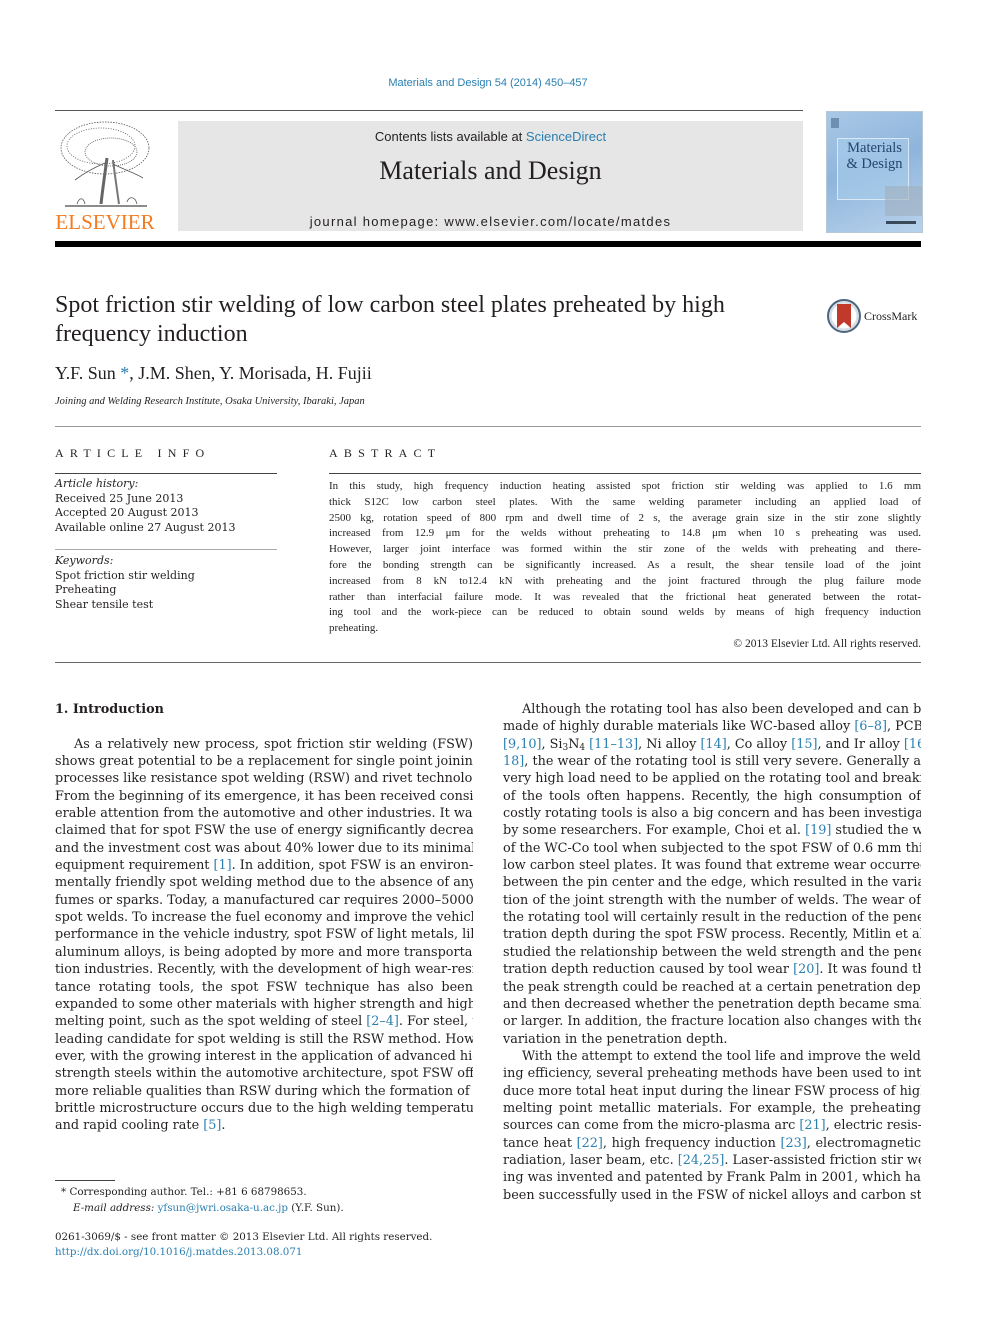 This screenshot has height=1323, width=992. I want to click on citation-link: [5], so click(212, 1125).